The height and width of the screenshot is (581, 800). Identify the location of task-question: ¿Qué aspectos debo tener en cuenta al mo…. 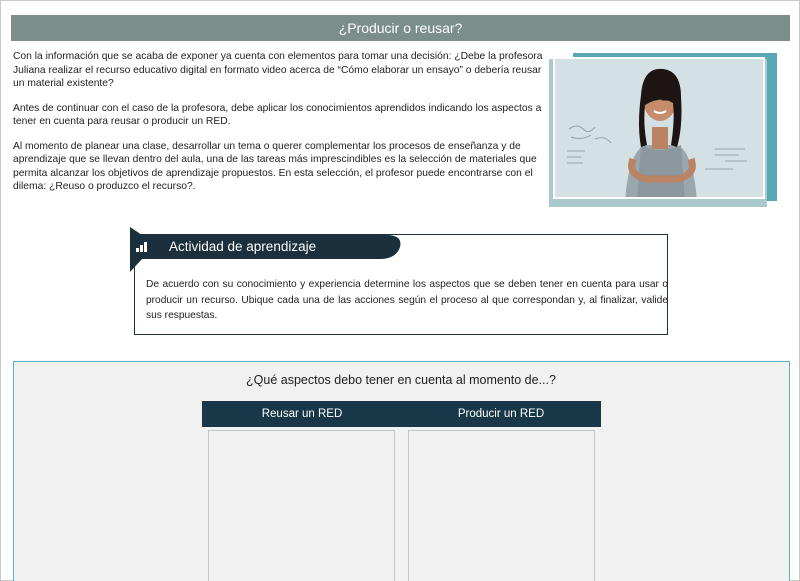
(401, 380).